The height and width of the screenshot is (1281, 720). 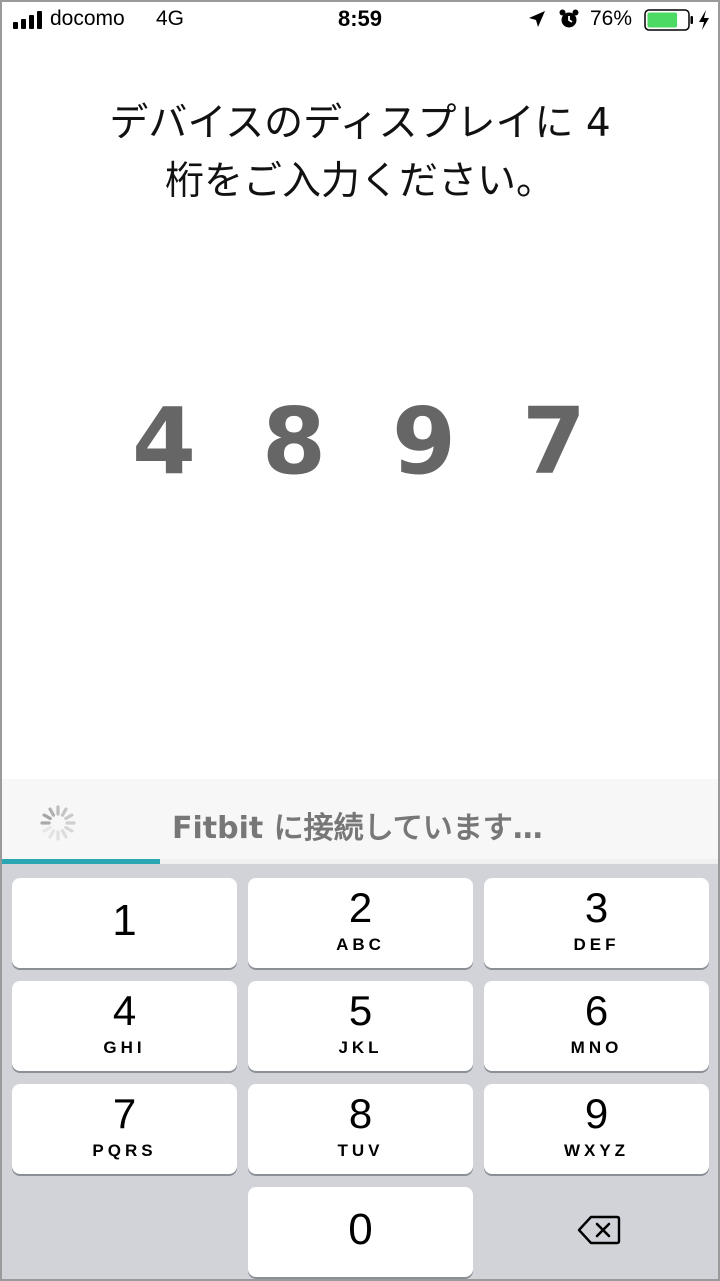 What do you see at coordinates (360, 123) in the screenshot?
I see `instruction-line-1: デバイスのディスプレイに 4` at bounding box center [360, 123].